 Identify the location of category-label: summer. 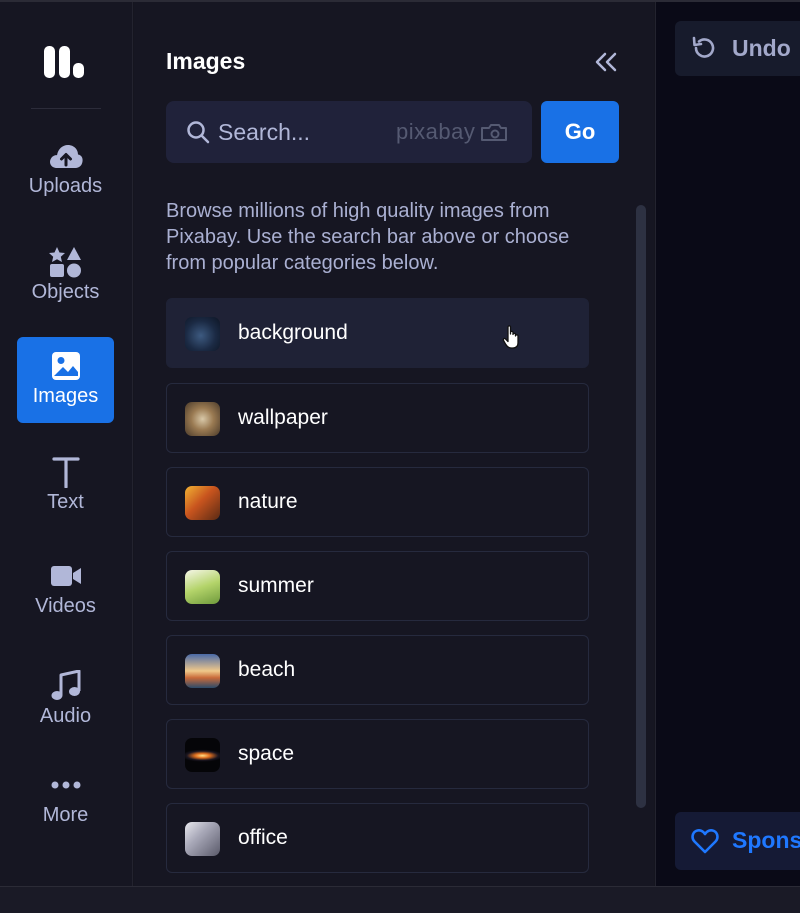
(276, 585).